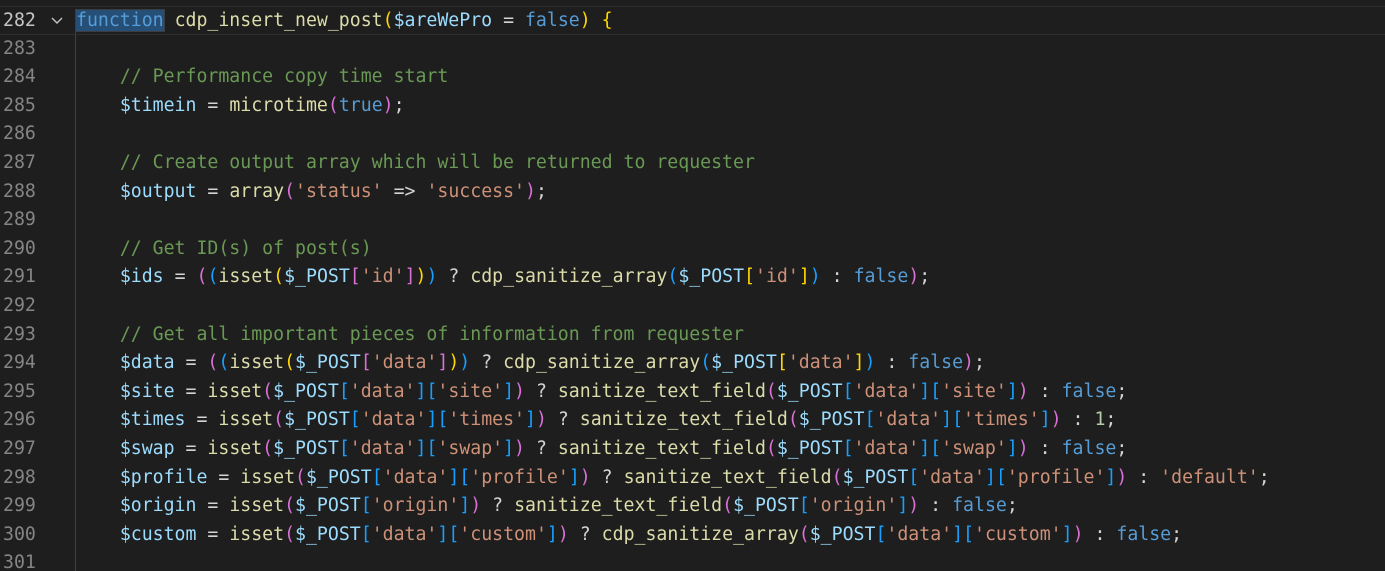 The height and width of the screenshot is (571, 1385). Describe the element at coordinates (692, 134) in the screenshot. I see `code-line: 286` at that location.